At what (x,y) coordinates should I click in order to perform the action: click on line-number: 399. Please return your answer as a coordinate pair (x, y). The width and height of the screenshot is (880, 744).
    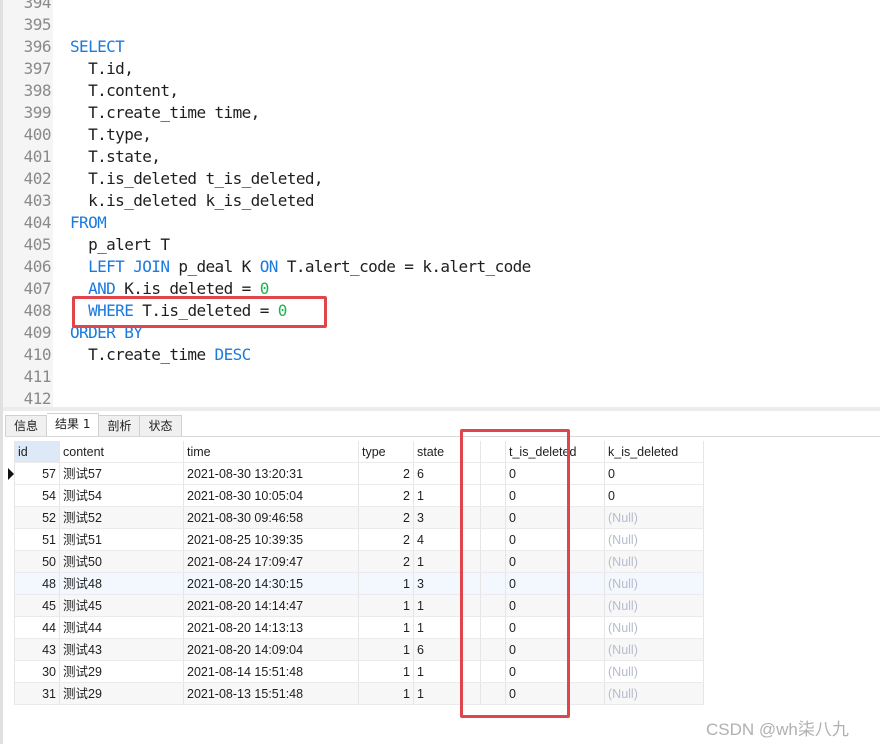
    Looking at the image, I should click on (37, 112).